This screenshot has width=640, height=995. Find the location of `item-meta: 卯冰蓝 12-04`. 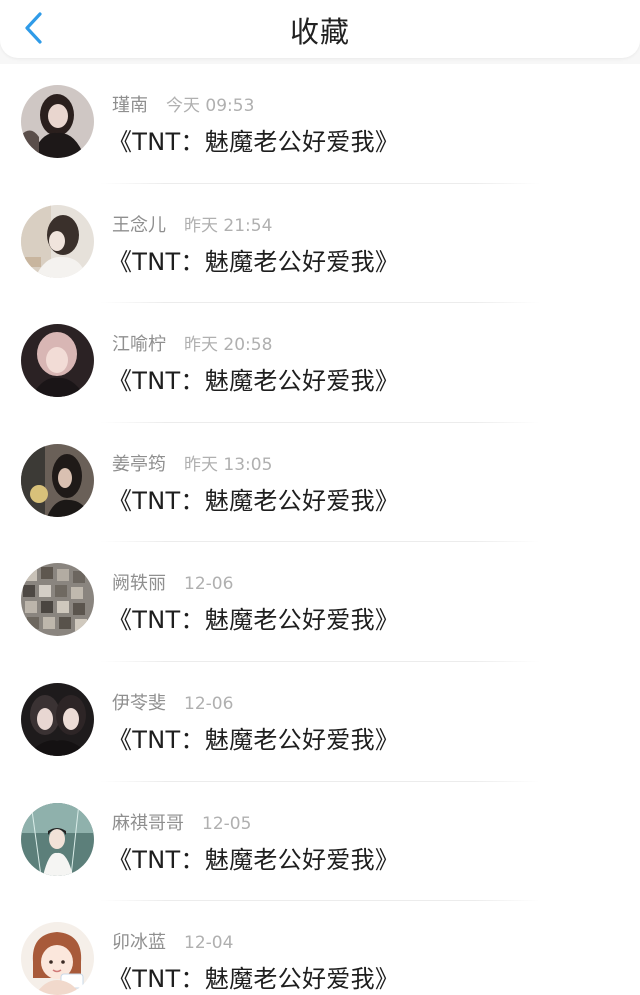

item-meta: 卯冰蓝 12-04 is located at coordinates (172, 941).